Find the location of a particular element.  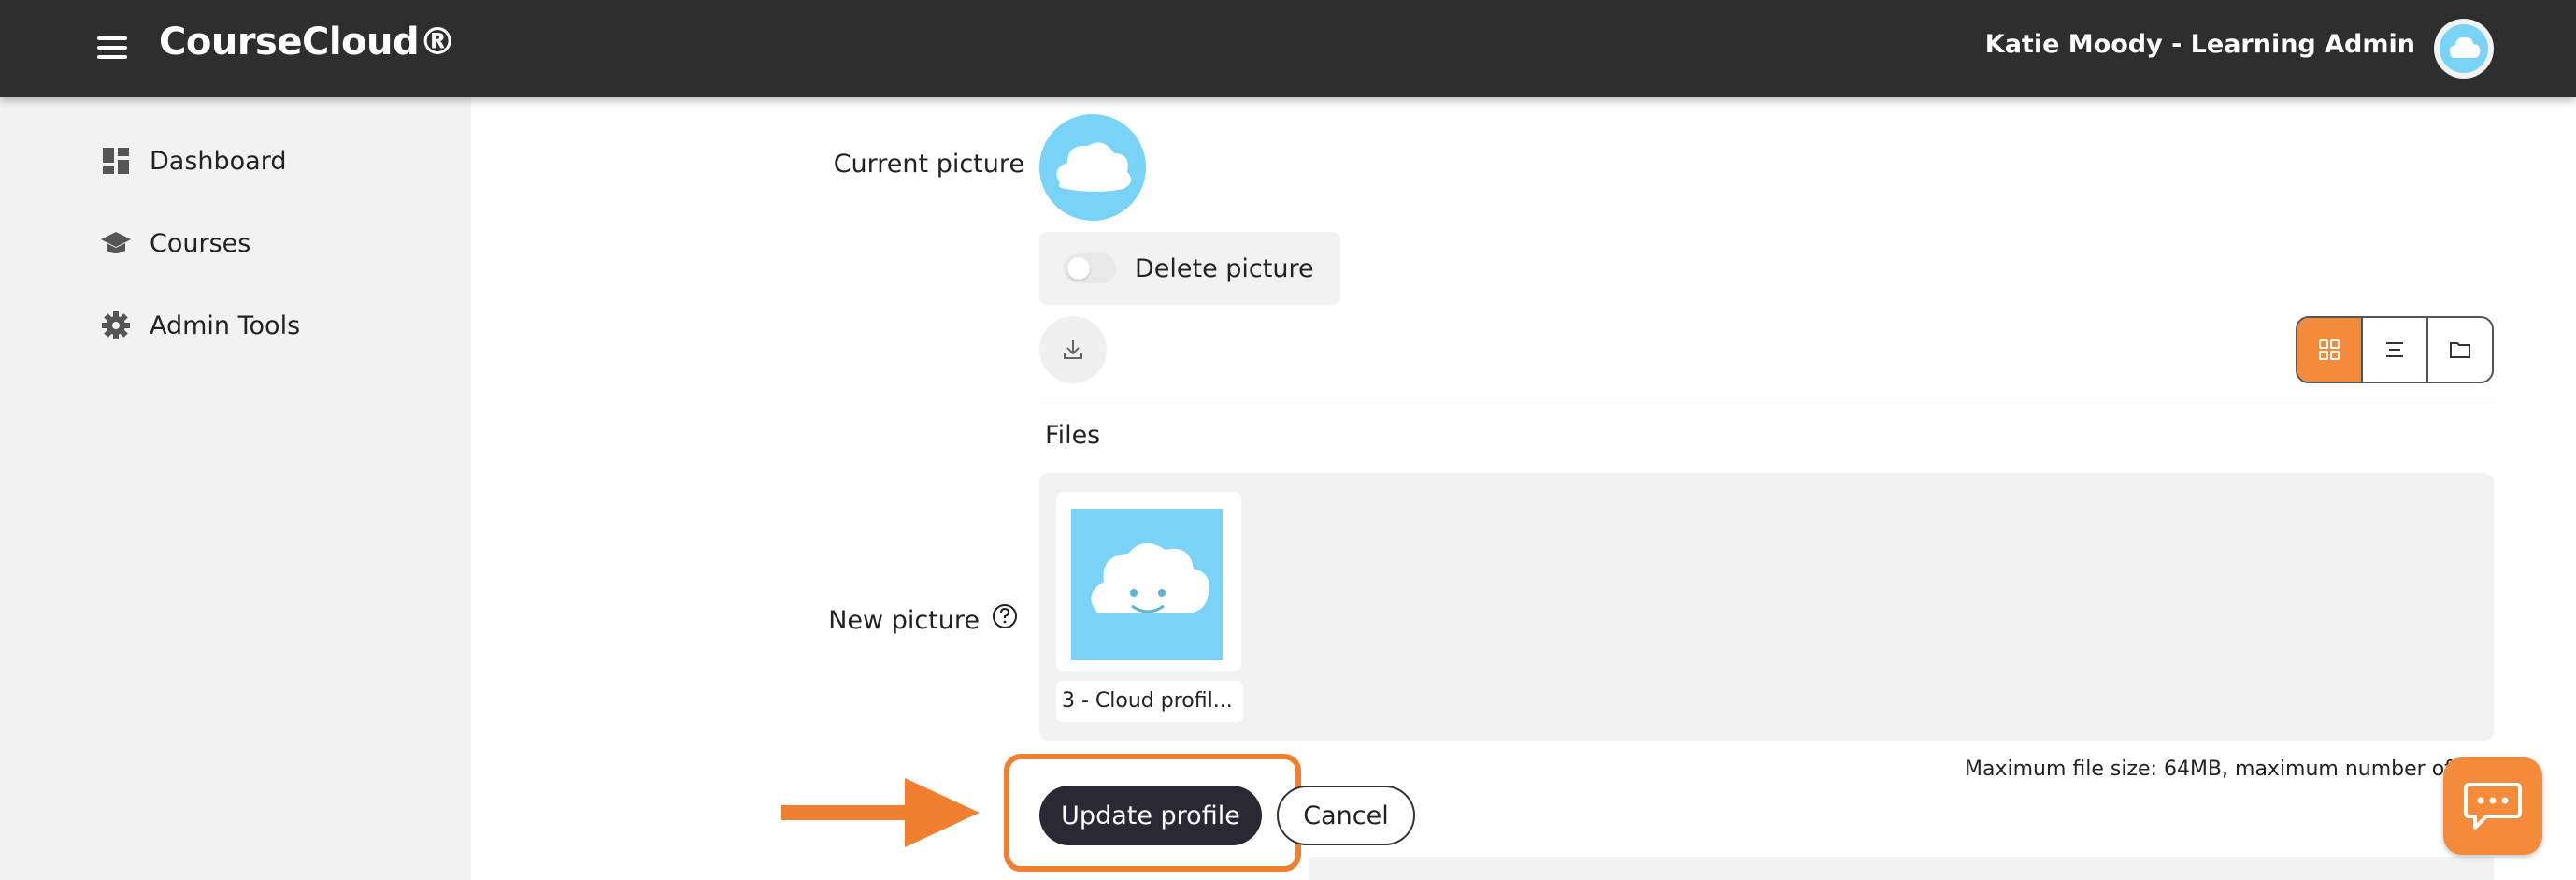

current-picture is located at coordinates (1092, 167).